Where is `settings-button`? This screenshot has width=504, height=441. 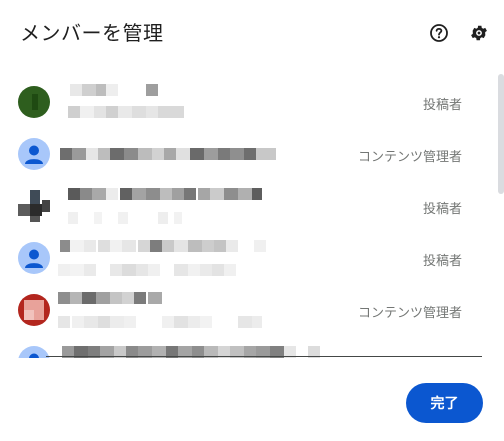
settings-button is located at coordinates (479, 33).